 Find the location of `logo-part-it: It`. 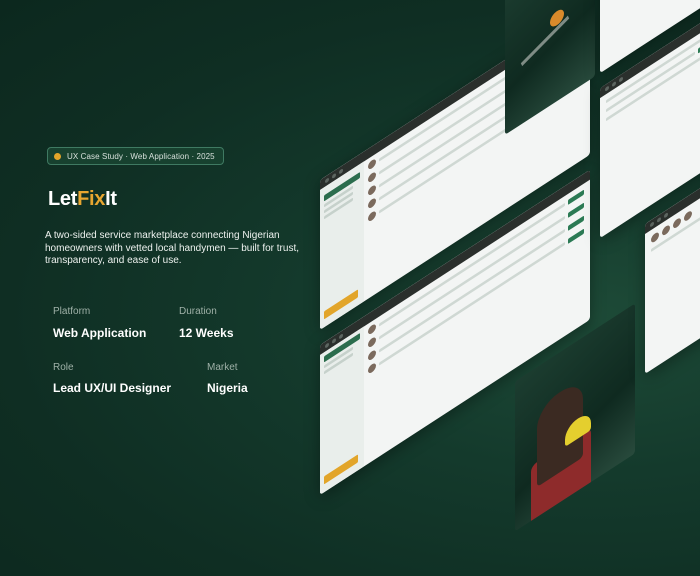

logo-part-it: It is located at coordinates (111, 199).